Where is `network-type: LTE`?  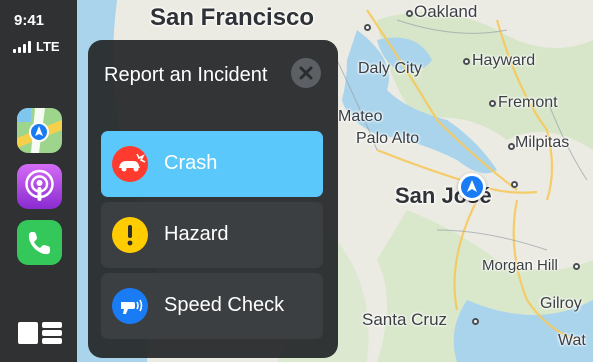
network-type: LTE is located at coordinates (48, 46).